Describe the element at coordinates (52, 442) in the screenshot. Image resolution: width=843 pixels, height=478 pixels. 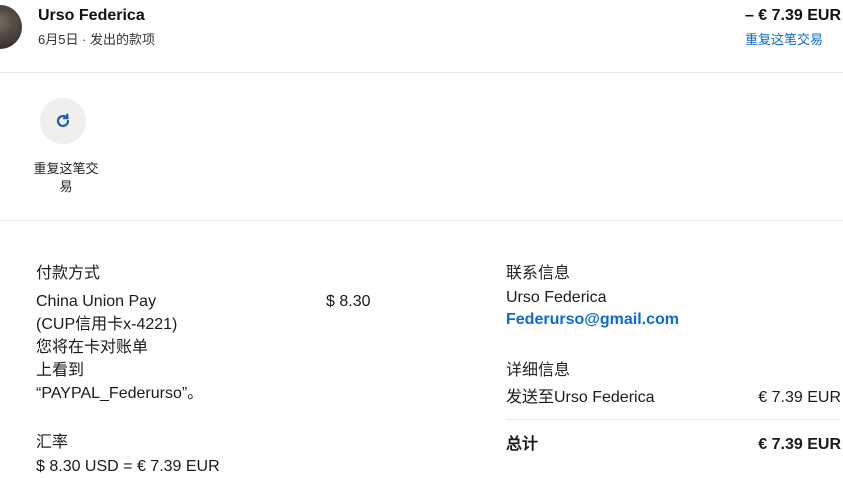
I see `exchange-rate-title: 汇率` at that location.